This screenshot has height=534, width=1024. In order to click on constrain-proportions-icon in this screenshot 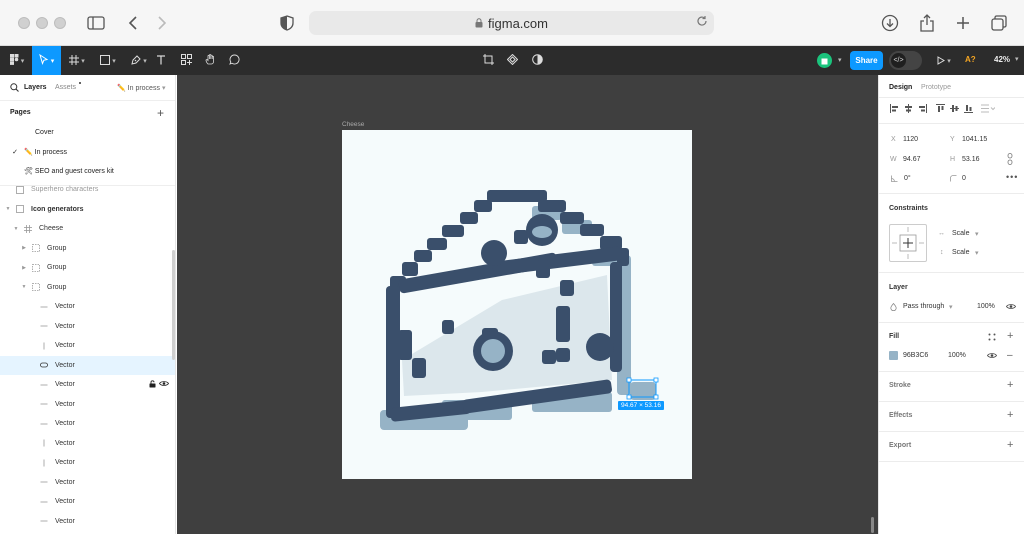, I will do `click(1010, 160)`.